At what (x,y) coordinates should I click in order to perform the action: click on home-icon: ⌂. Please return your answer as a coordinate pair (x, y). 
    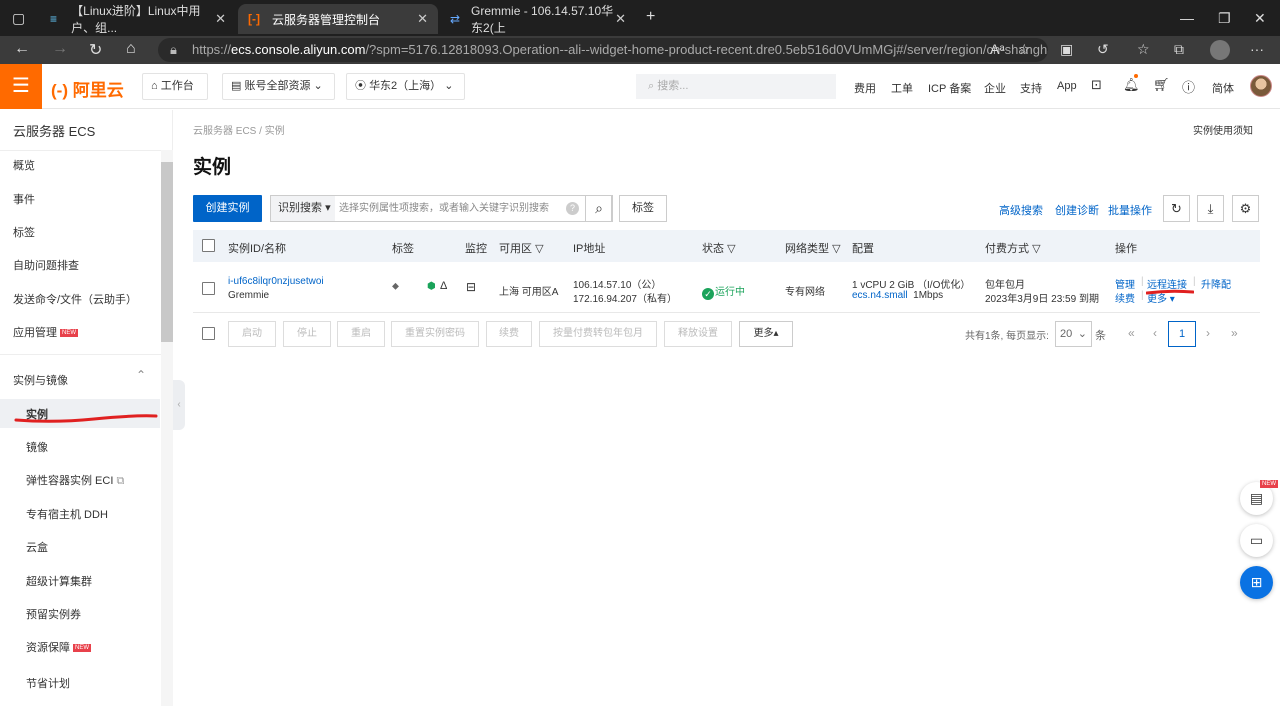
    Looking at the image, I should click on (131, 49).